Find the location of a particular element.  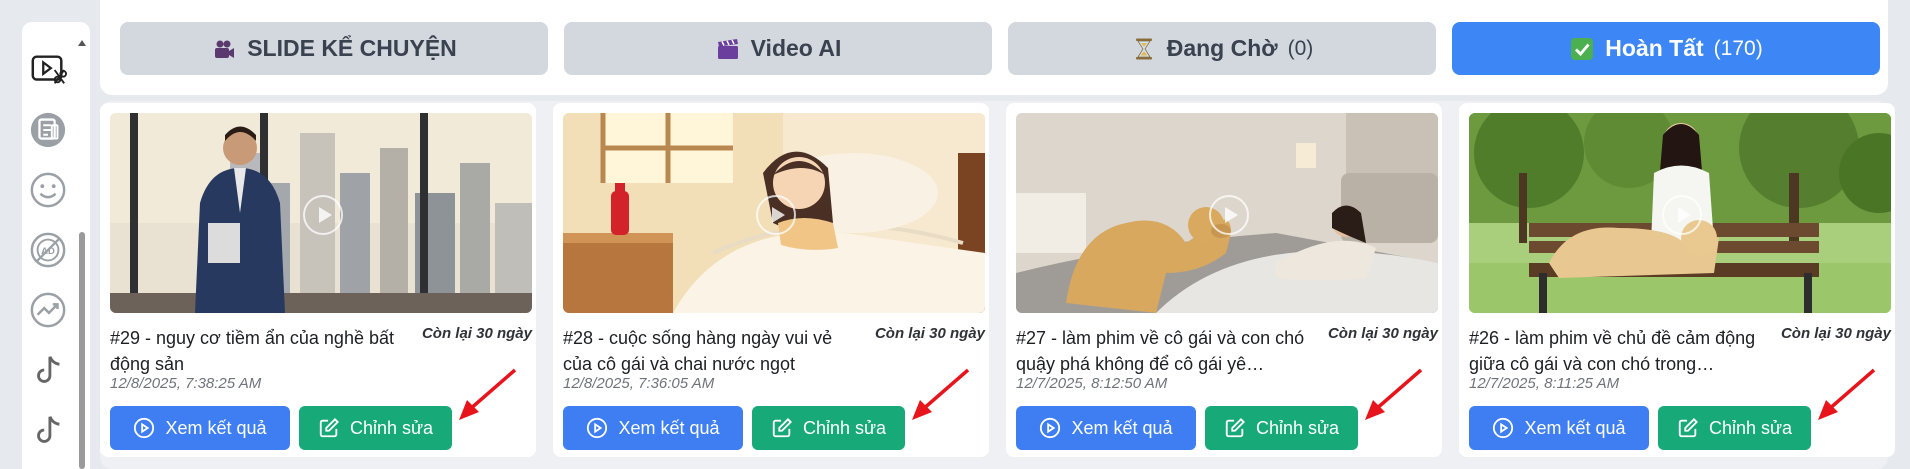

smiley-icon is located at coordinates (48, 190).